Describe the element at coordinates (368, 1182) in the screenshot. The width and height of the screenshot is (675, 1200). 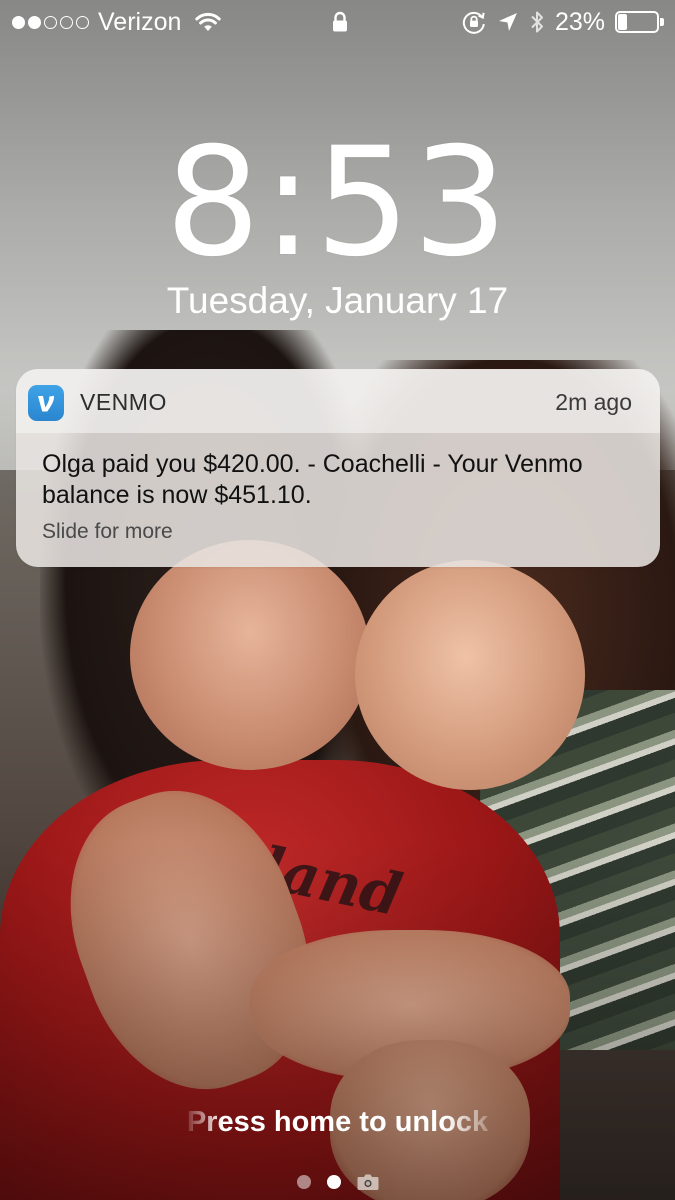
I see `camera-icon` at that location.